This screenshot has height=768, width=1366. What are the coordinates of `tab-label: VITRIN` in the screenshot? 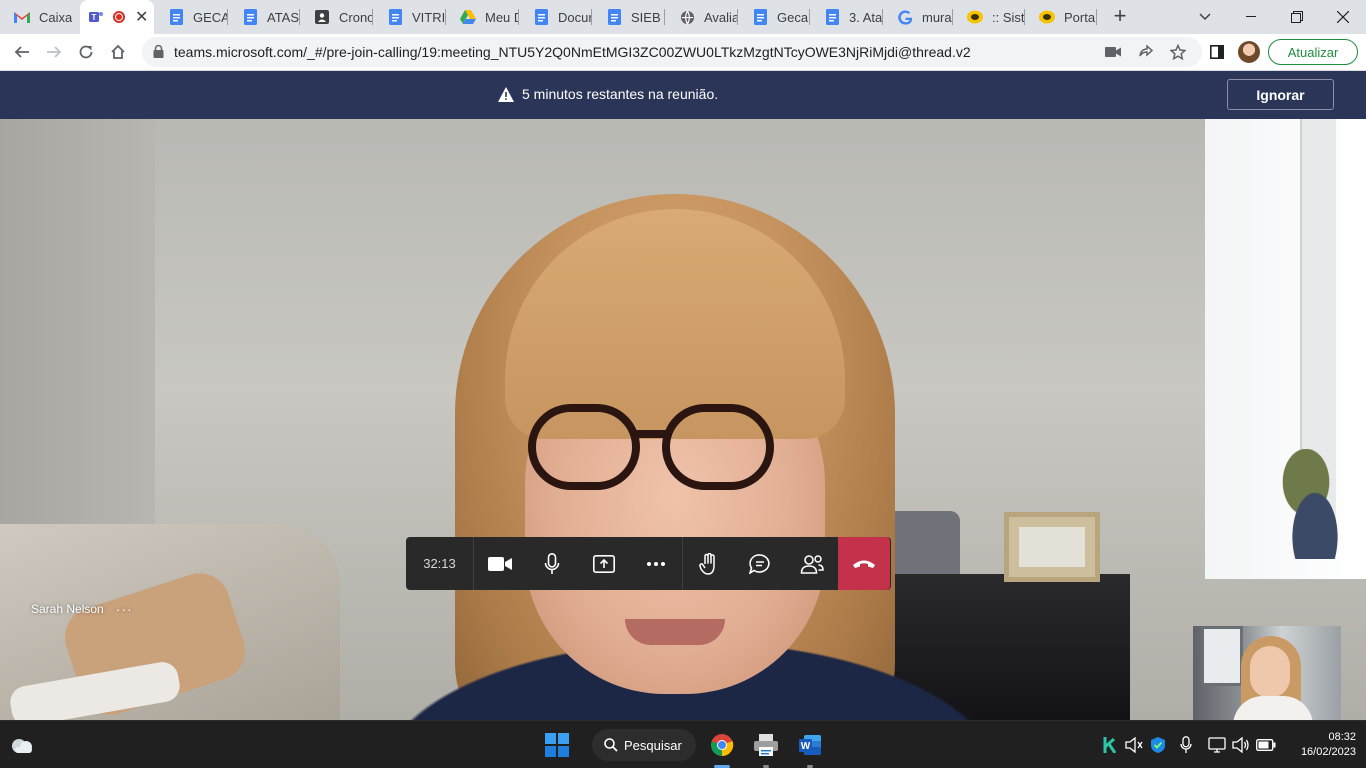 It's located at (429, 17).